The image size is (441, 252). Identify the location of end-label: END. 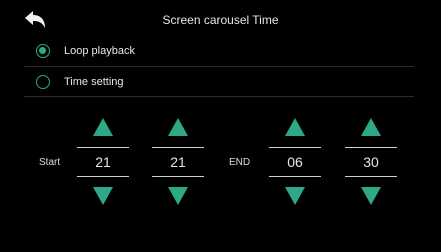
(240, 162).